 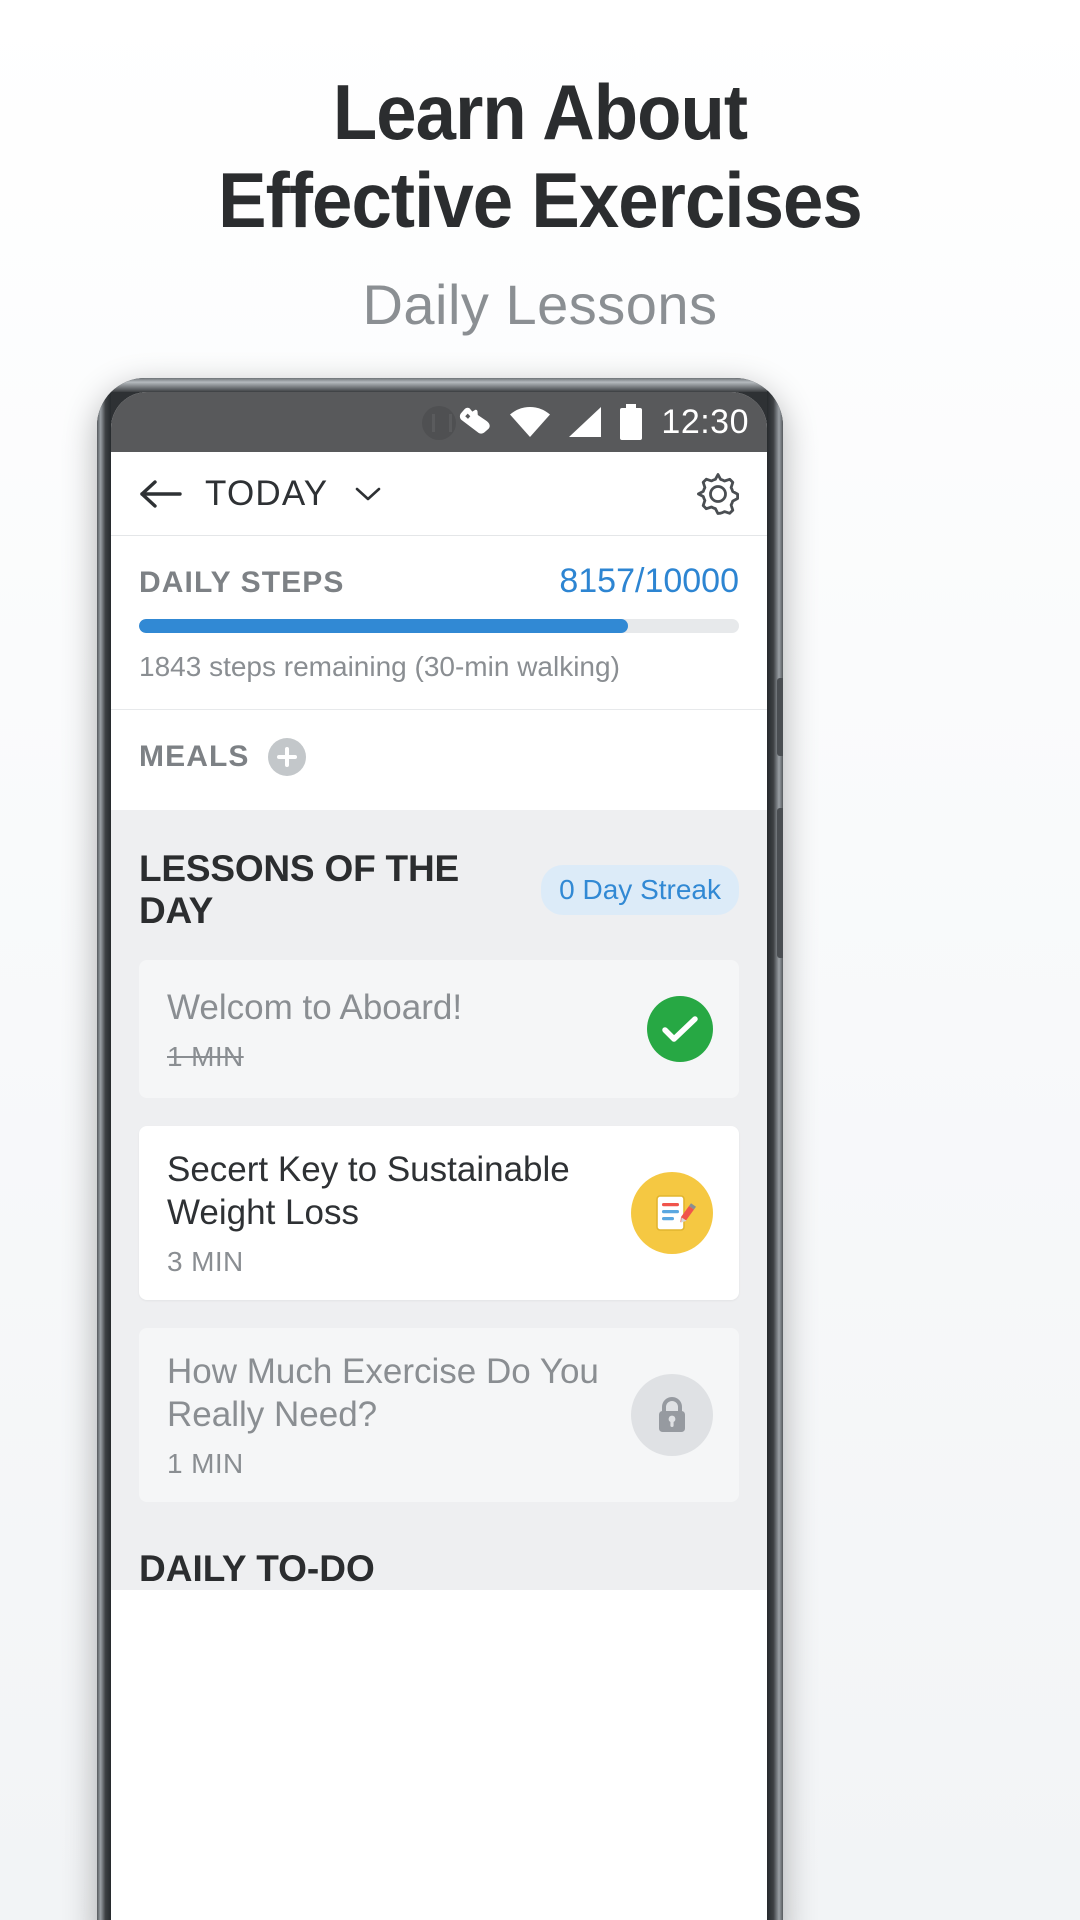 I want to click on battery-icon, so click(x=631, y=422).